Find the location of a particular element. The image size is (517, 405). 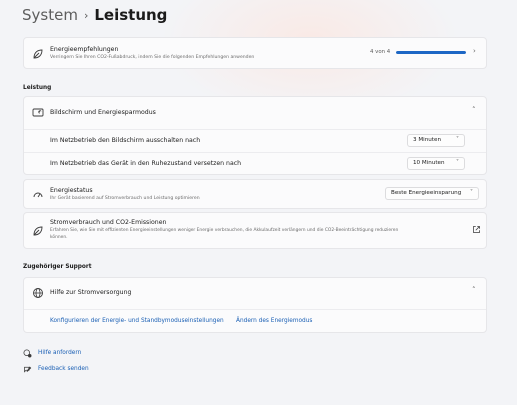

sleep-dropdown: 10 Minuten ˅ is located at coordinates (436, 163).